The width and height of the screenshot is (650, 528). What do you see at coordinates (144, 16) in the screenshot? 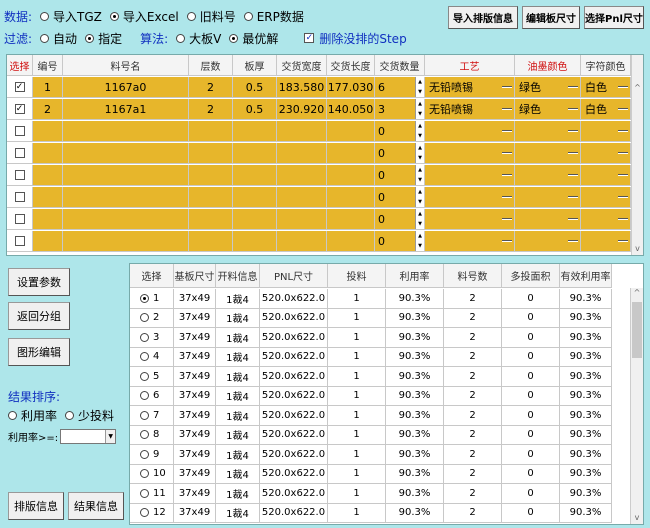
I see `radio-import-excel: 导入Excel` at bounding box center [144, 16].